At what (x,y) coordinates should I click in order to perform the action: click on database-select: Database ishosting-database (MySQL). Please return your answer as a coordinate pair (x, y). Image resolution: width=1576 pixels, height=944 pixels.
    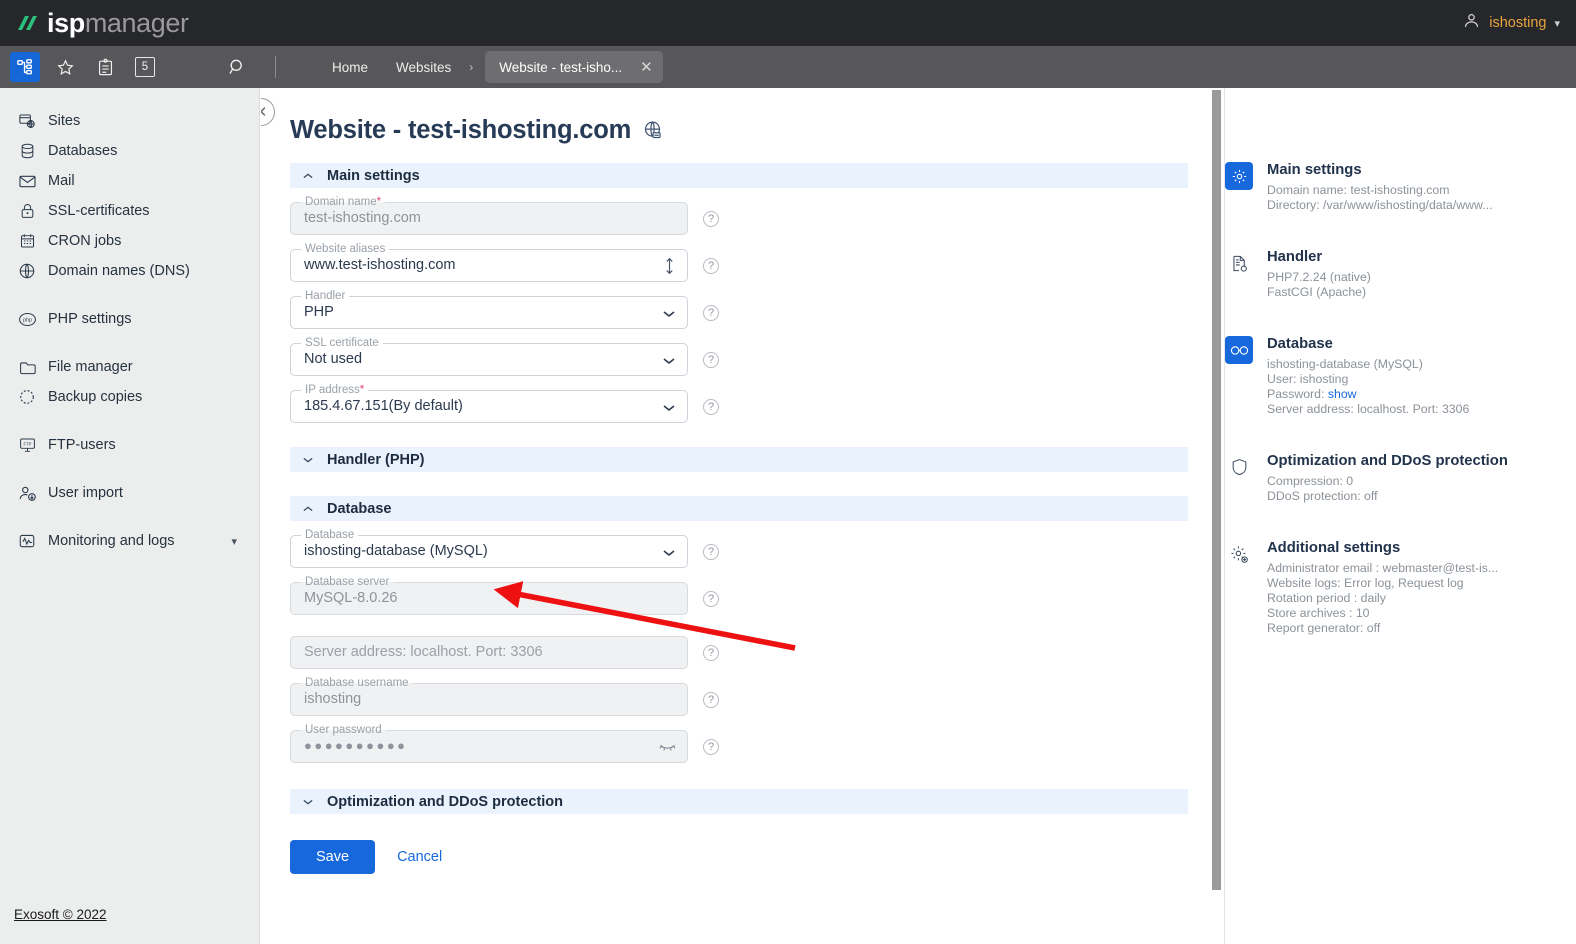
    Looking at the image, I should click on (489, 548).